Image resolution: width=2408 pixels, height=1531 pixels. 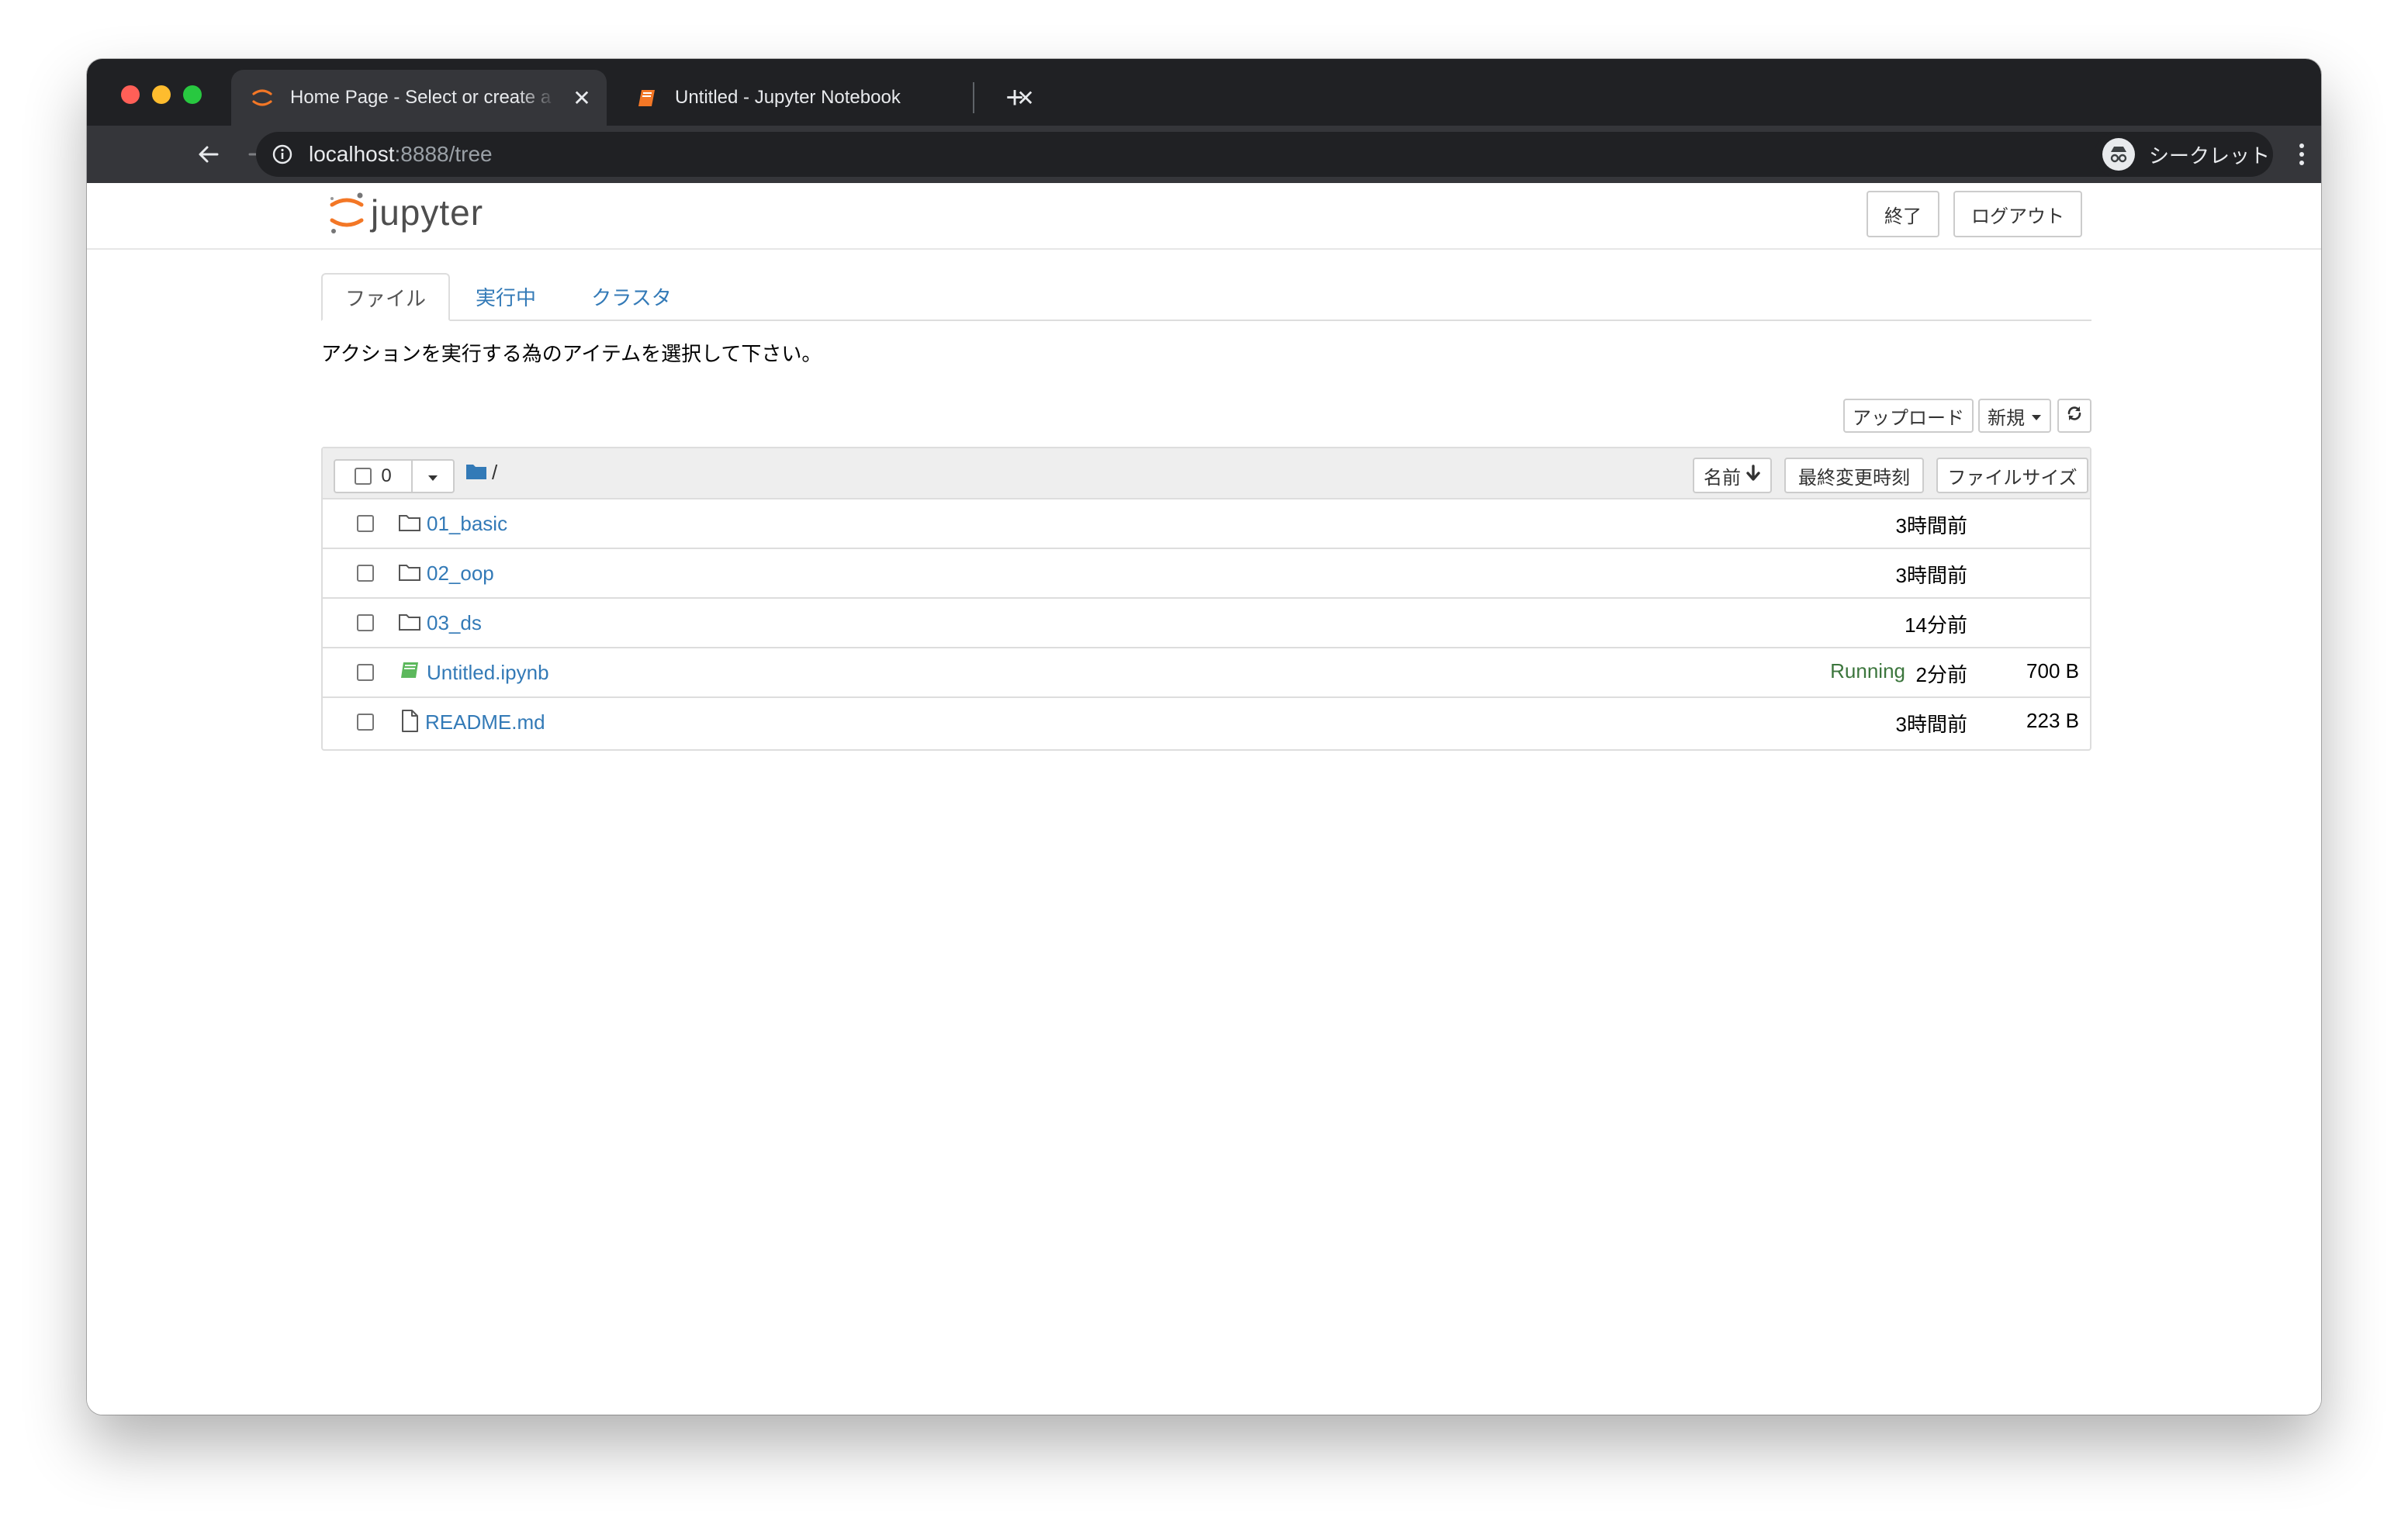 I want to click on jupyter-logo: jupyter, so click(x=405, y=212).